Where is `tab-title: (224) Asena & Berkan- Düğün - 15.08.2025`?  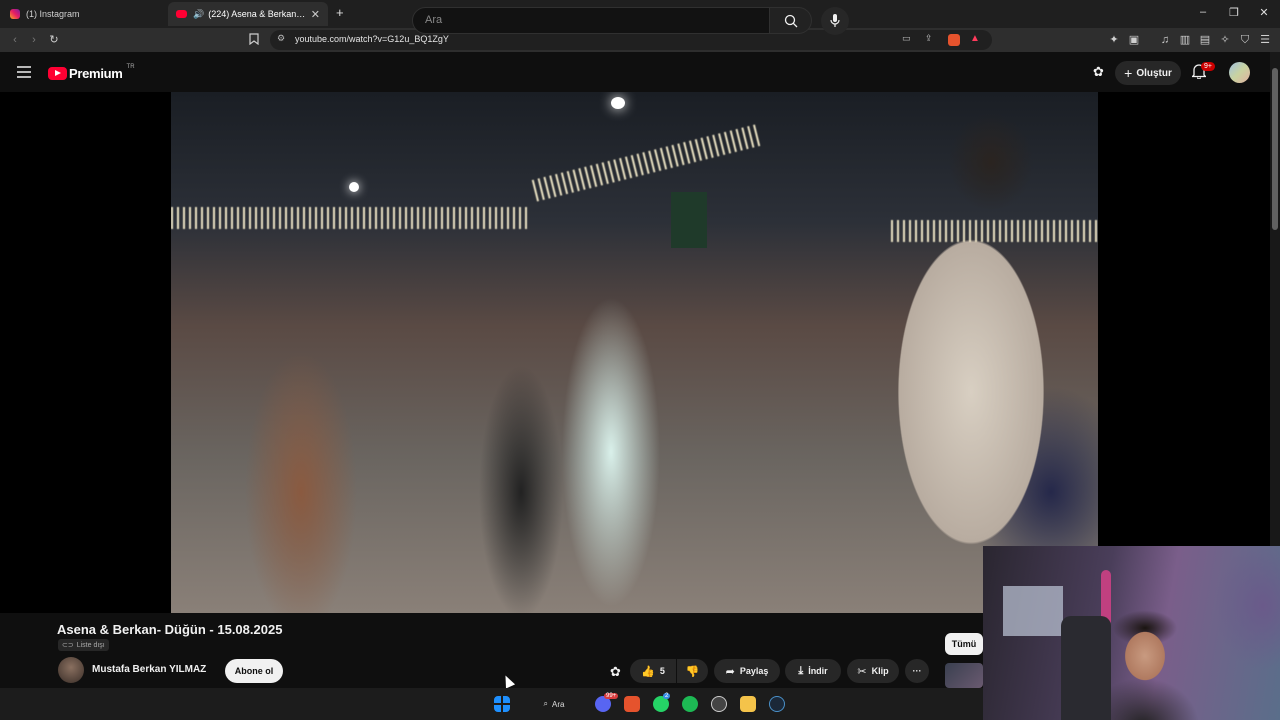 tab-title: (224) Asena & Berkan- Düğün - 15.08.2025 is located at coordinates (257, 14).